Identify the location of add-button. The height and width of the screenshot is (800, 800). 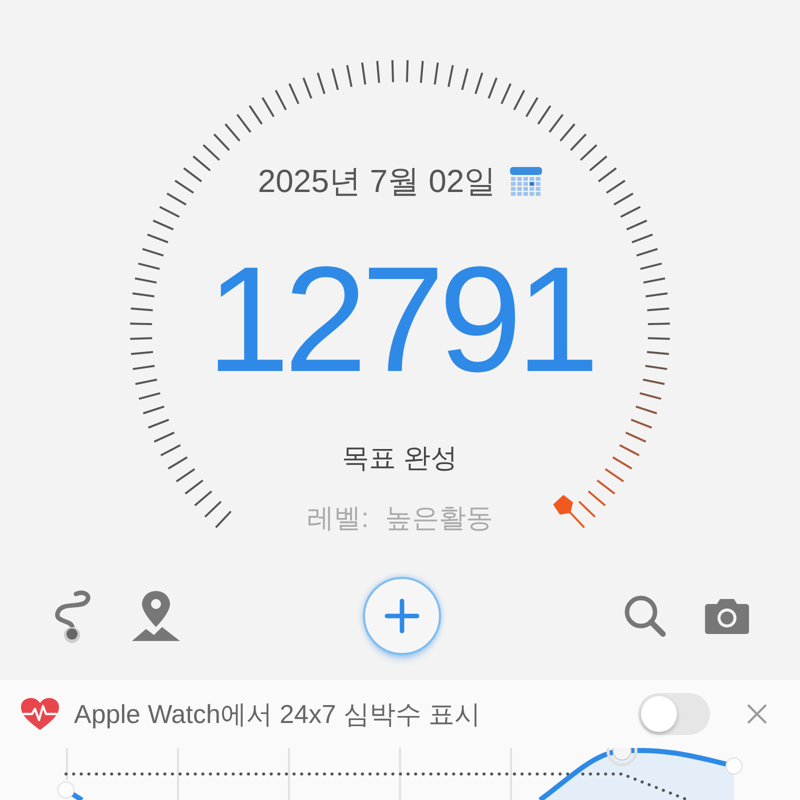
(402, 616).